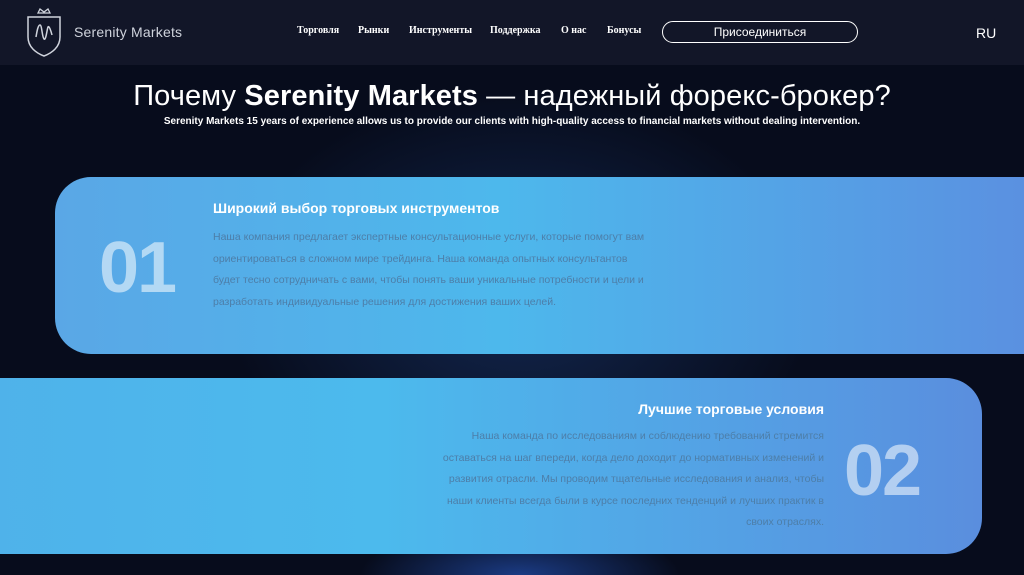 The width and height of the screenshot is (1024, 575). I want to click on crown-shield-logo-icon, so click(44, 32).